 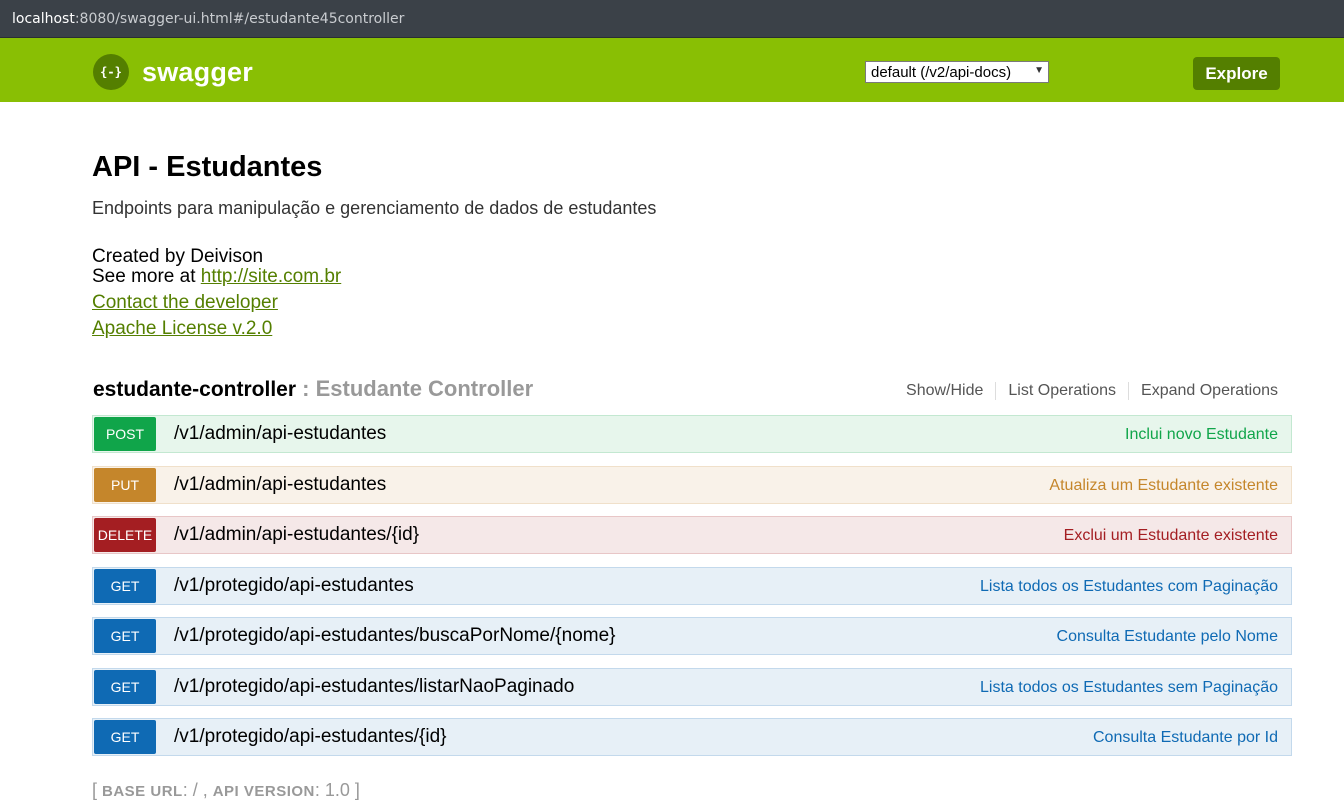 I want to click on base-url-label: BASE URL, so click(x=142, y=791).